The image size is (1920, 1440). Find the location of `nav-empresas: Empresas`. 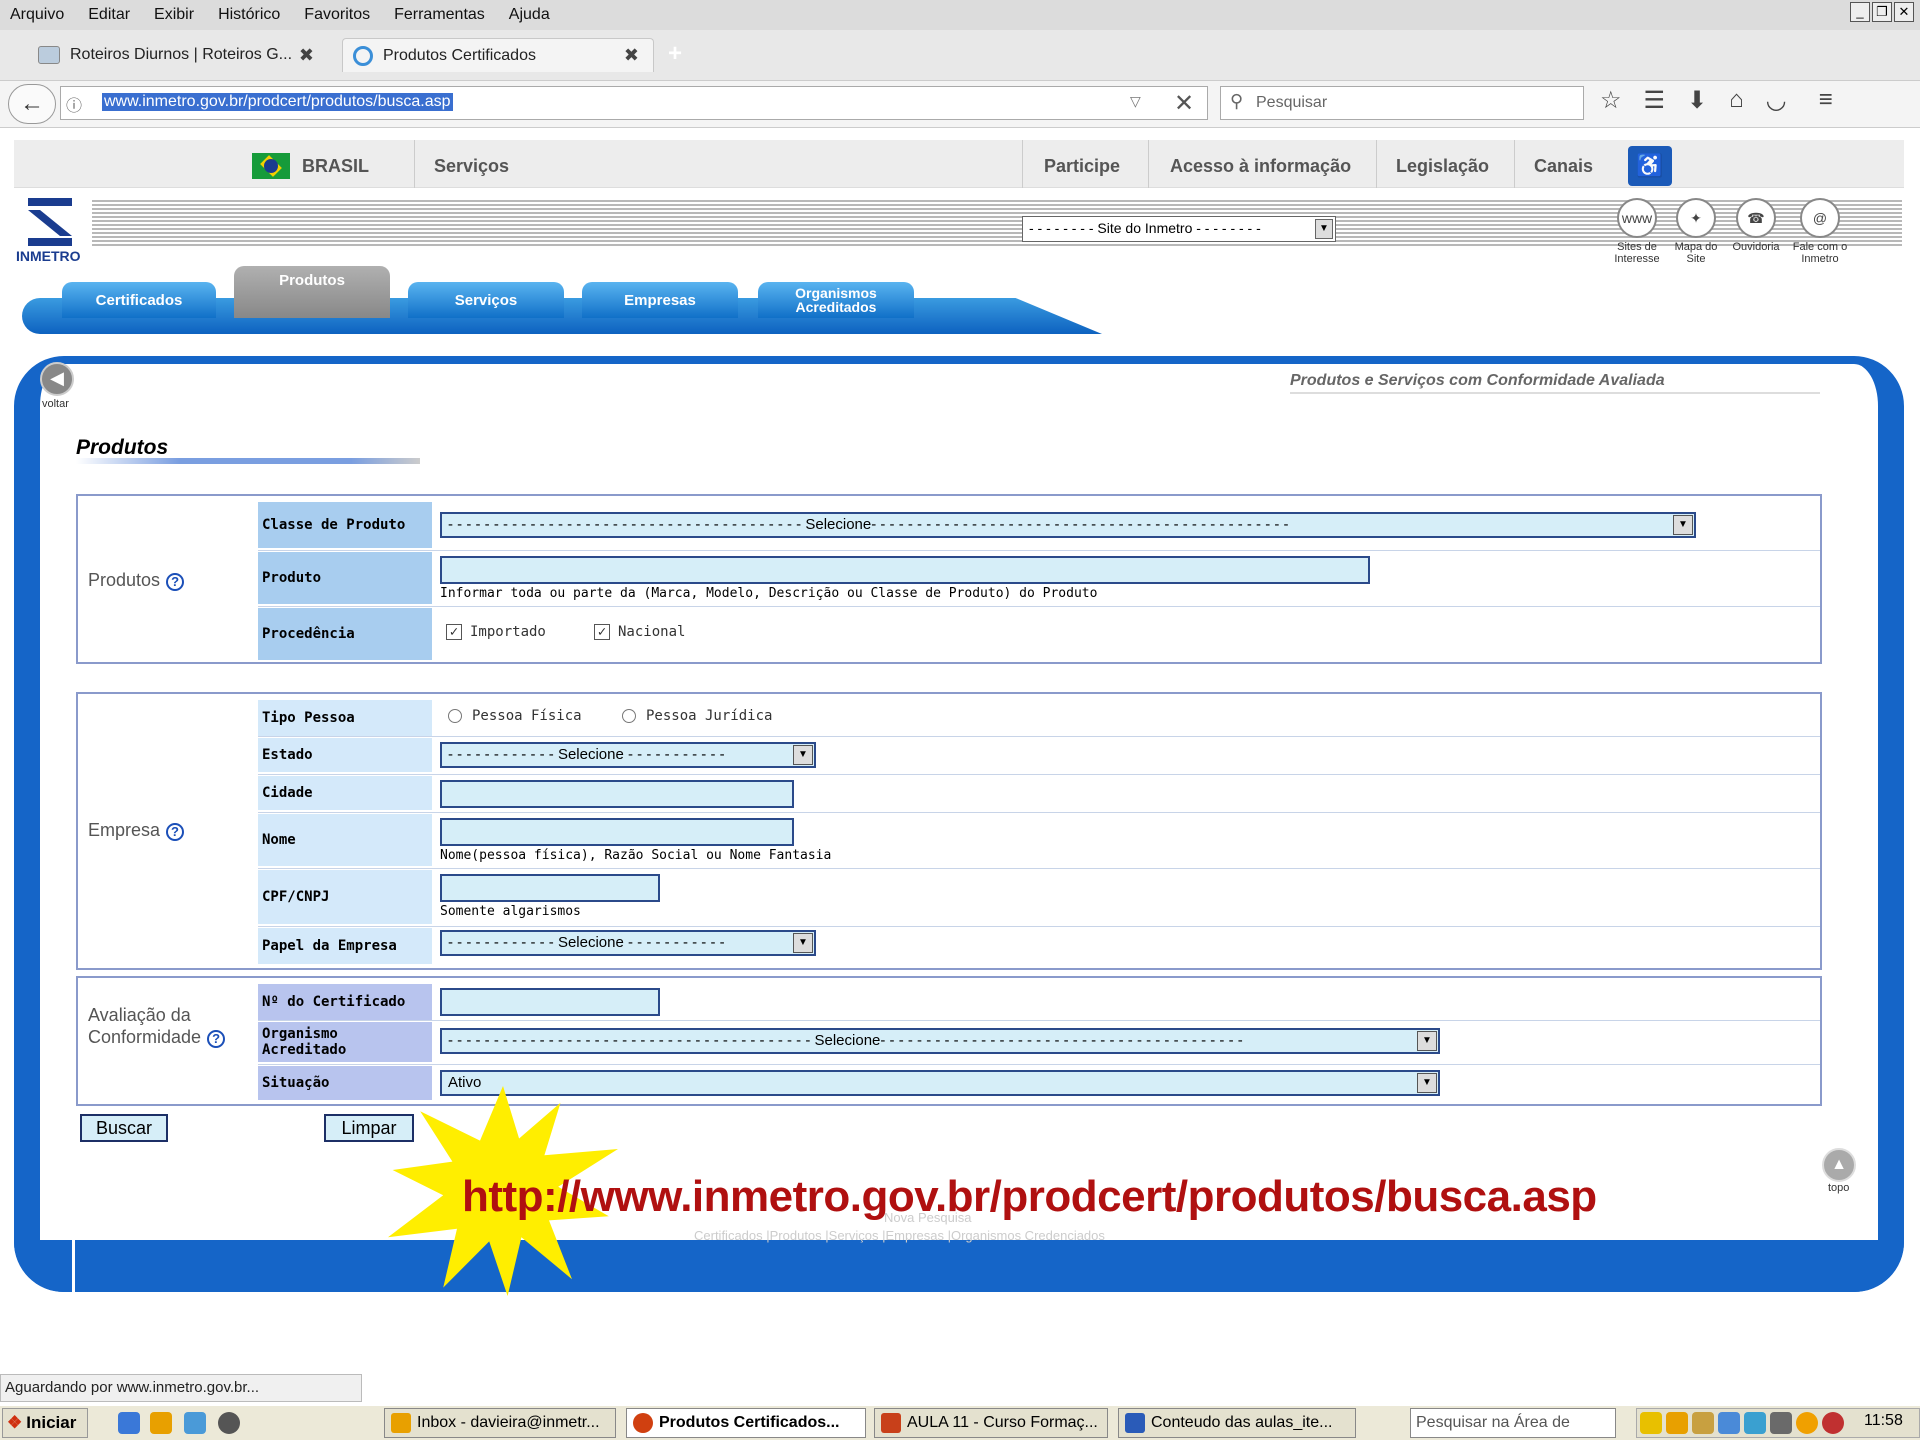

nav-empresas: Empresas is located at coordinates (660, 300).